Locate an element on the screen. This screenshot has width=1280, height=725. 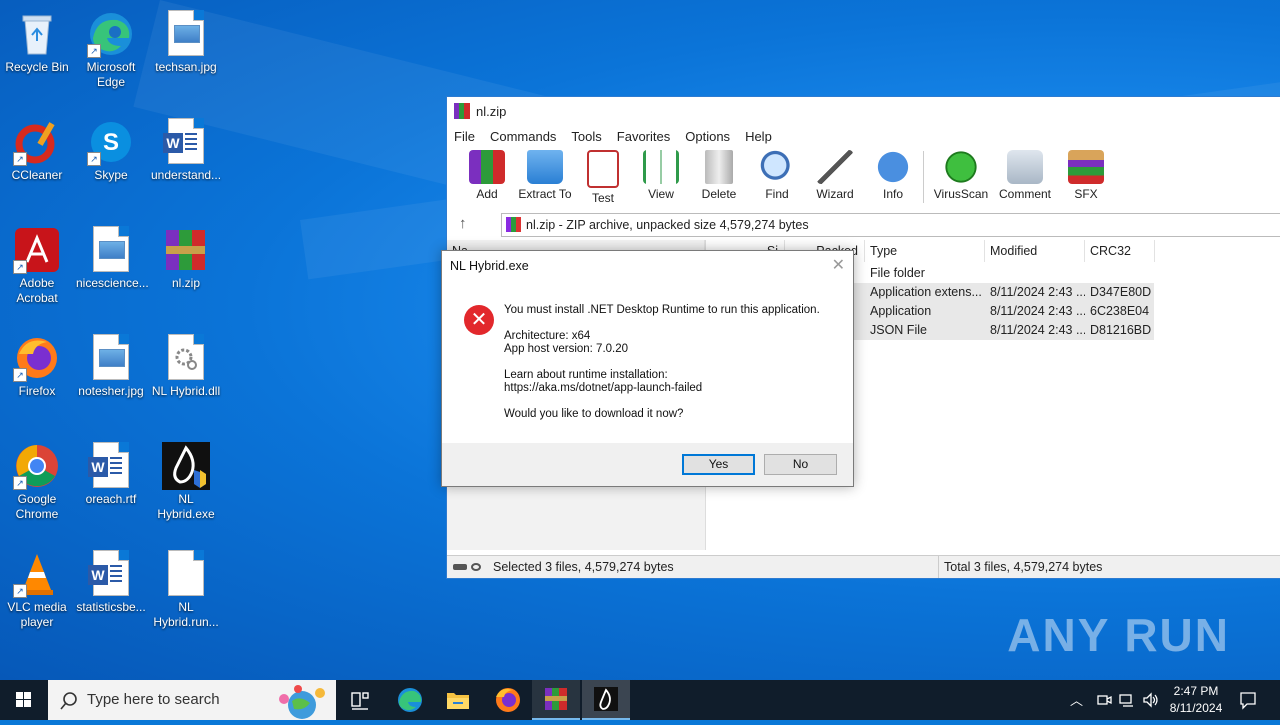
message-line: Would you like to download it now? is located at coordinates (594, 414).